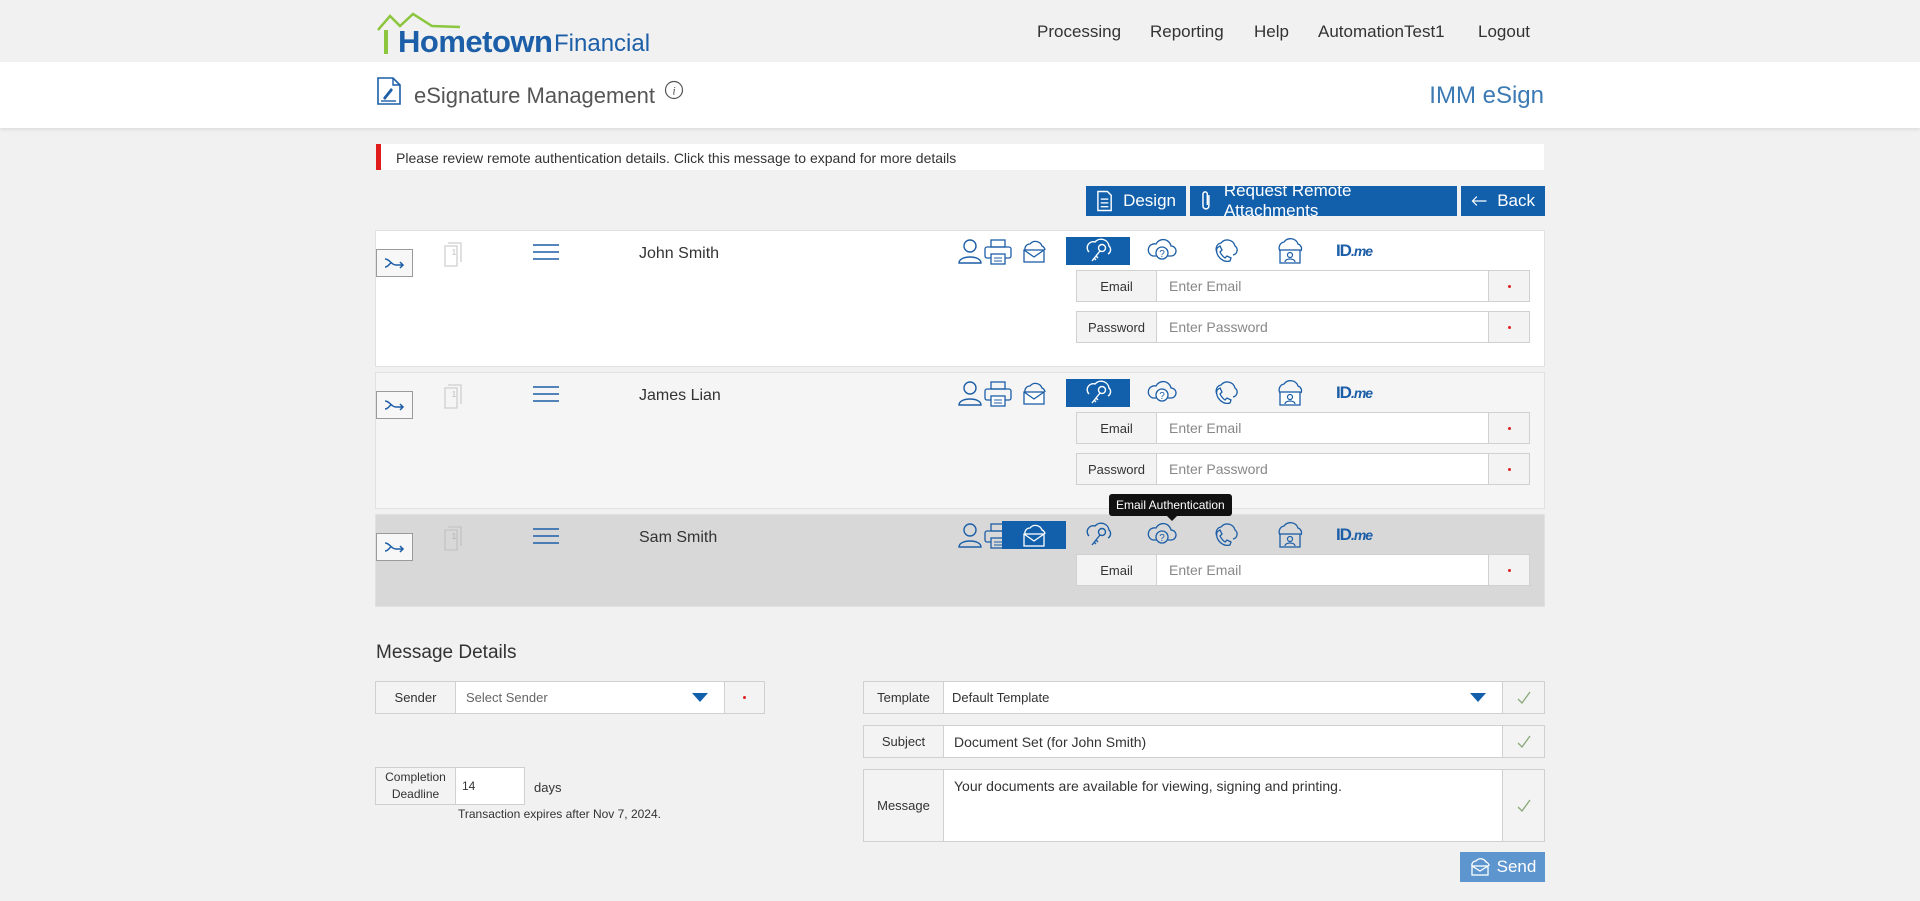 The width and height of the screenshot is (1920, 901). Describe the element at coordinates (1104, 201) in the screenshot. I see `document-list-icon` at that location.